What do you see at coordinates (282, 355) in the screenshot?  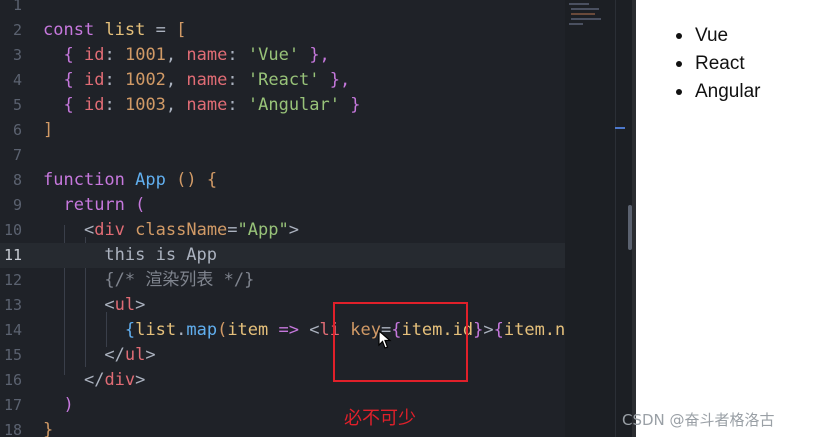 I see `code-line-15: 15 </ul>` at bounding box center [282, 355].